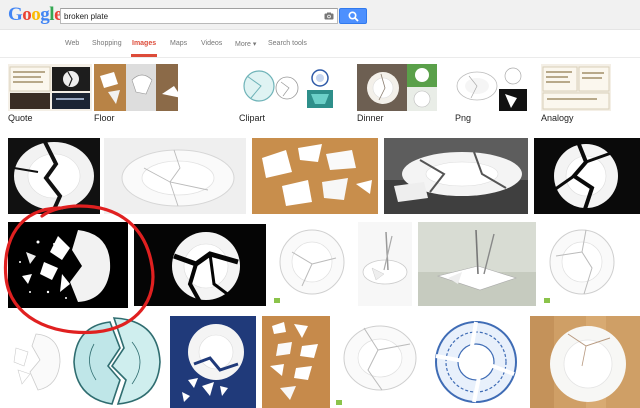 This screenshot has height=408, width=640. What do you see at coordinates (463, 118) in the screenshot?
I see `suggestion-label: Png` at bounding box center [463, 118].